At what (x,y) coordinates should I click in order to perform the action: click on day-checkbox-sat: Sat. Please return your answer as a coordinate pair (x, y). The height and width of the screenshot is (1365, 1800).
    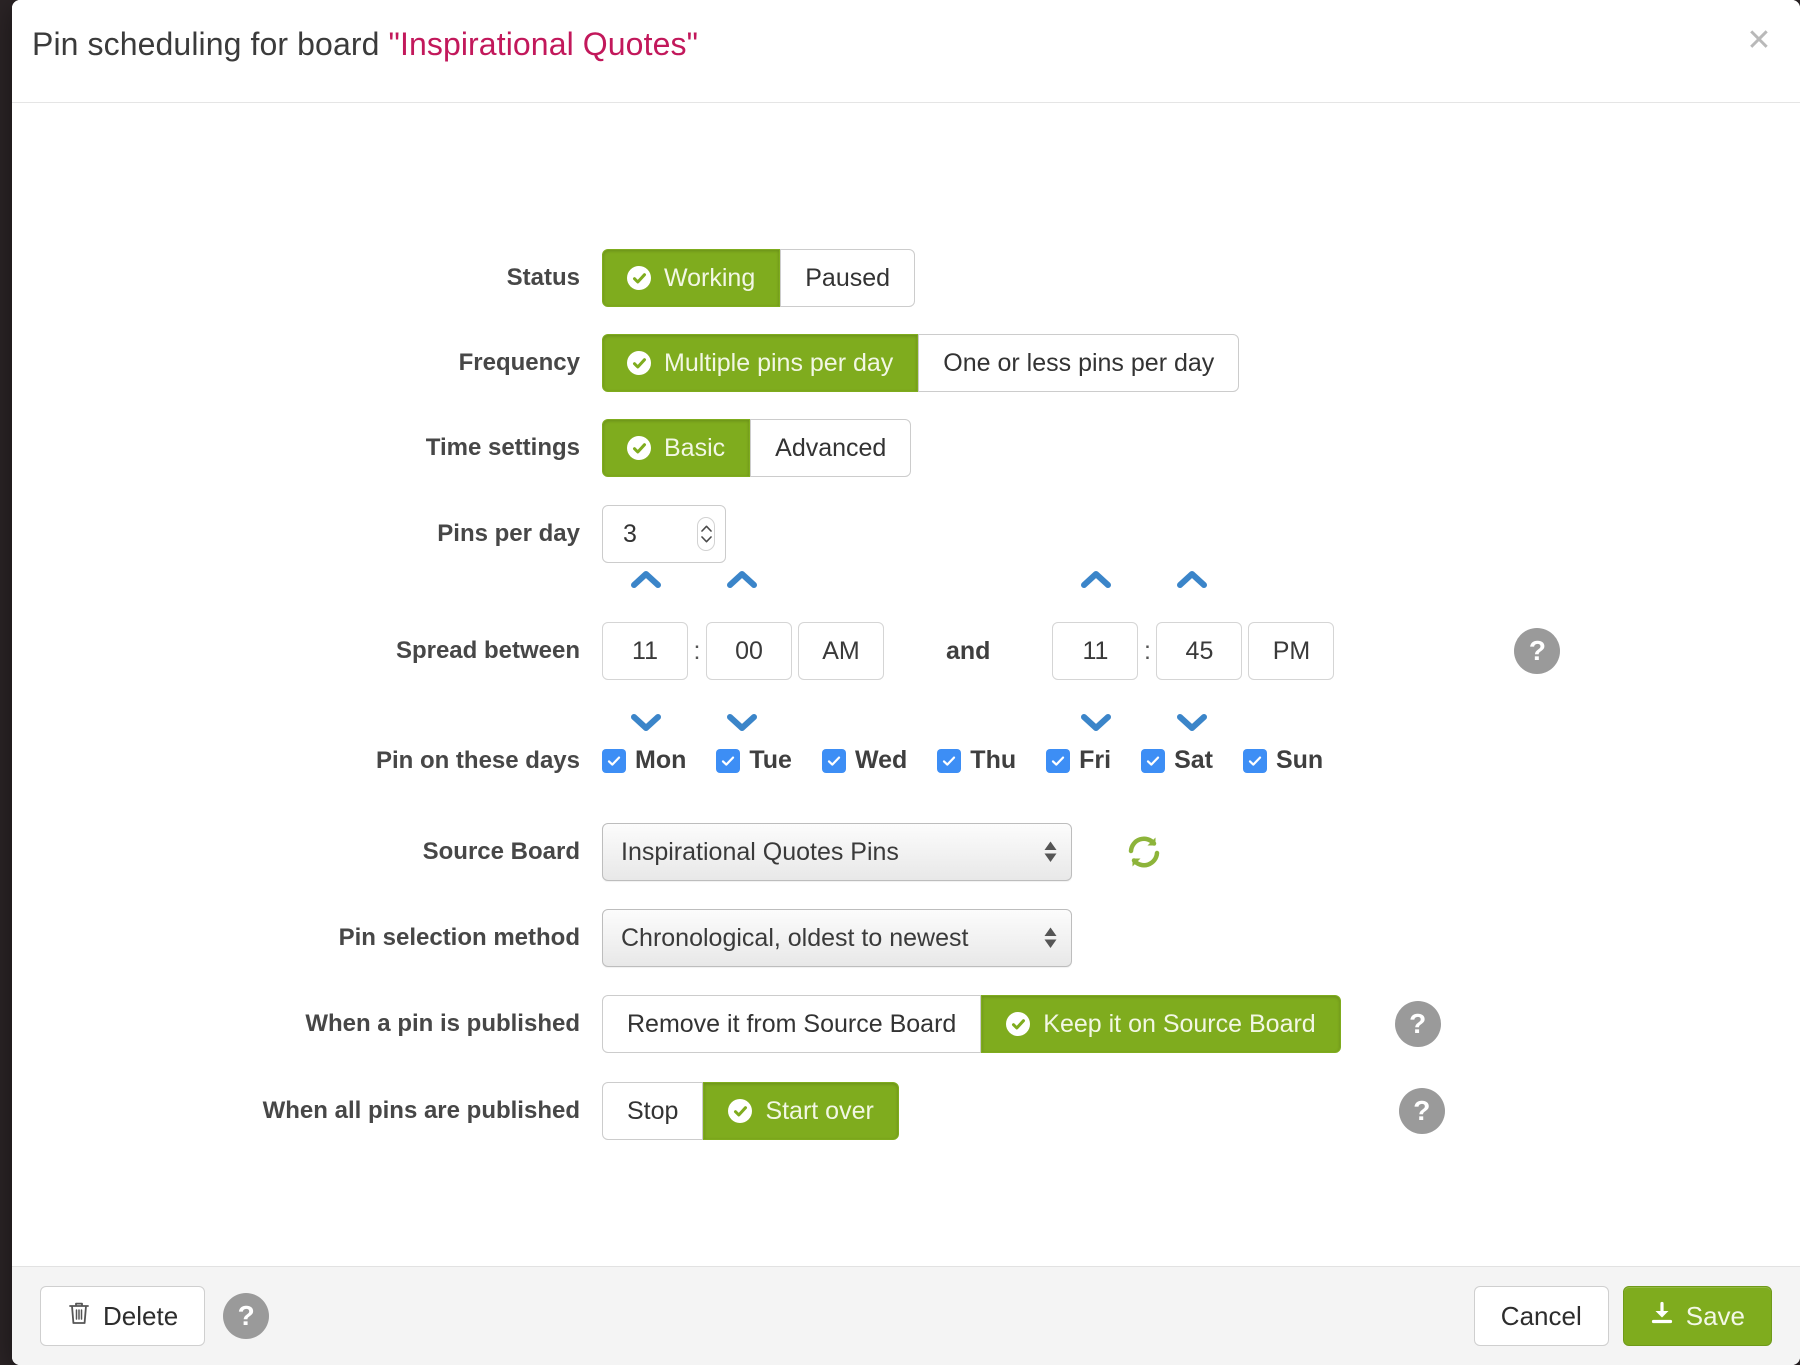
    Looking at the image, I should click on (1177, 760).